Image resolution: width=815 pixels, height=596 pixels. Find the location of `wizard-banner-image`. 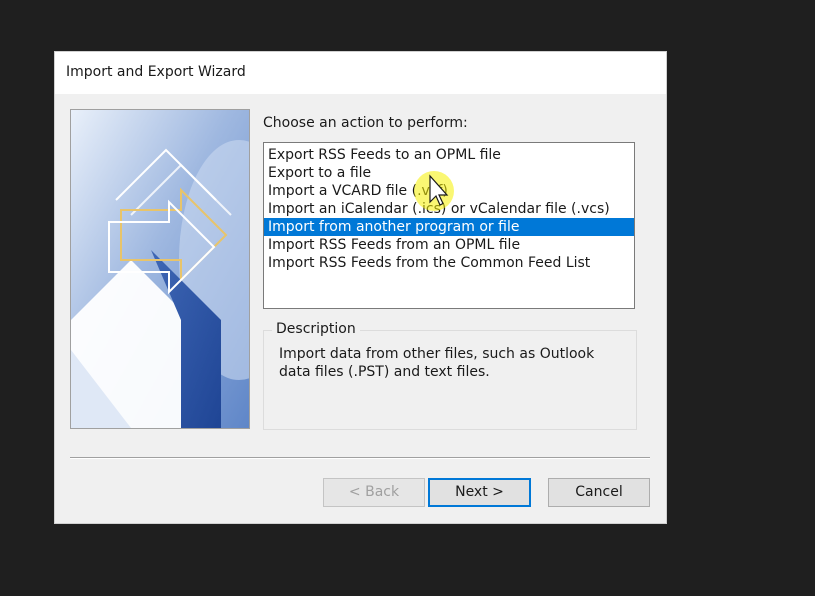

wizard-banner-image is located at coordinates (160, 269).